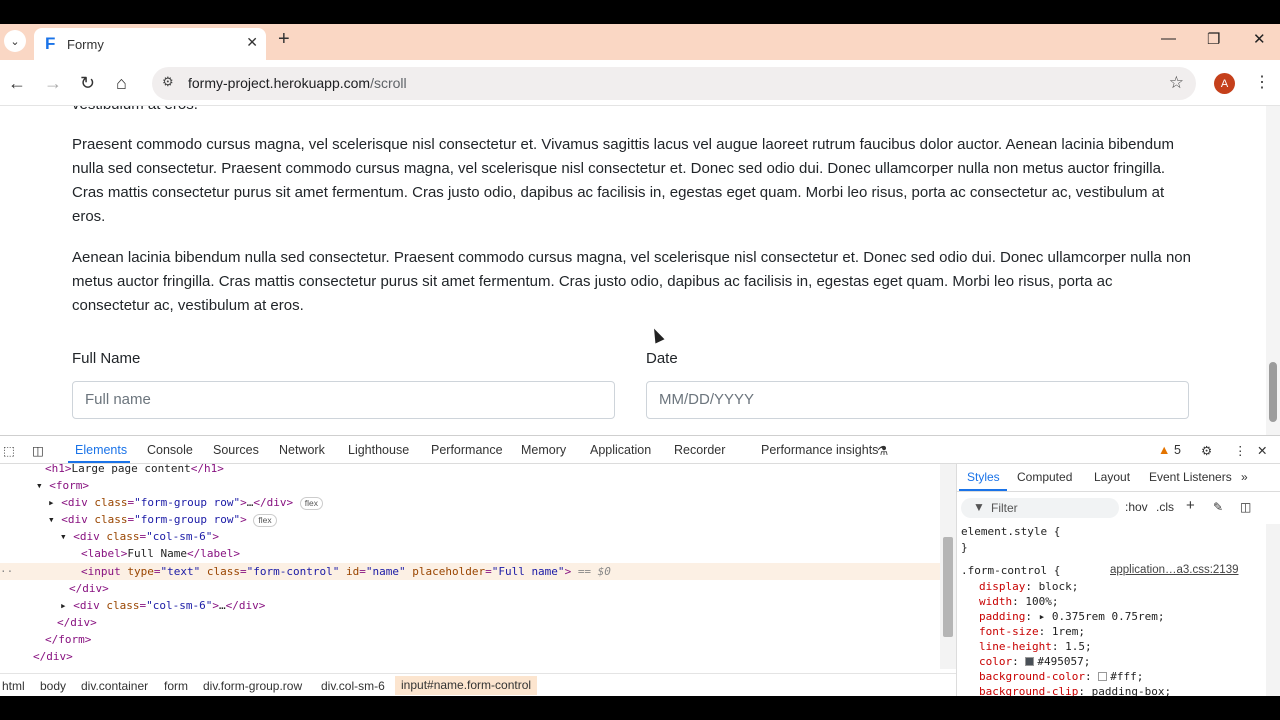 This screenshot has width=1280, height=720. Describe the element at coordinates (1010, 531) in the screenshot. I see `element-style-selector: element.style {` at that location.